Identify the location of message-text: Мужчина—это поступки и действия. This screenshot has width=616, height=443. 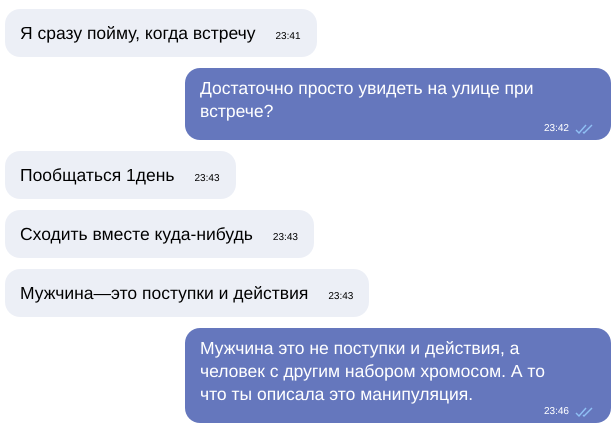
(164, 293).